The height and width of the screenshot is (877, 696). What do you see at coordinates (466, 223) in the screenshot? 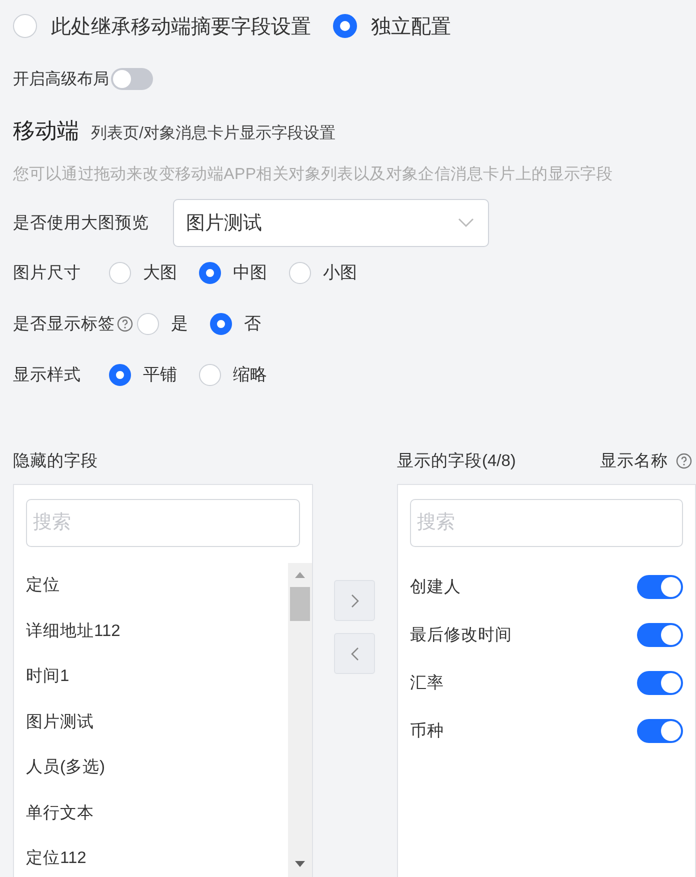
I see `chevron-down-icon` at bounding box center [466, 223].